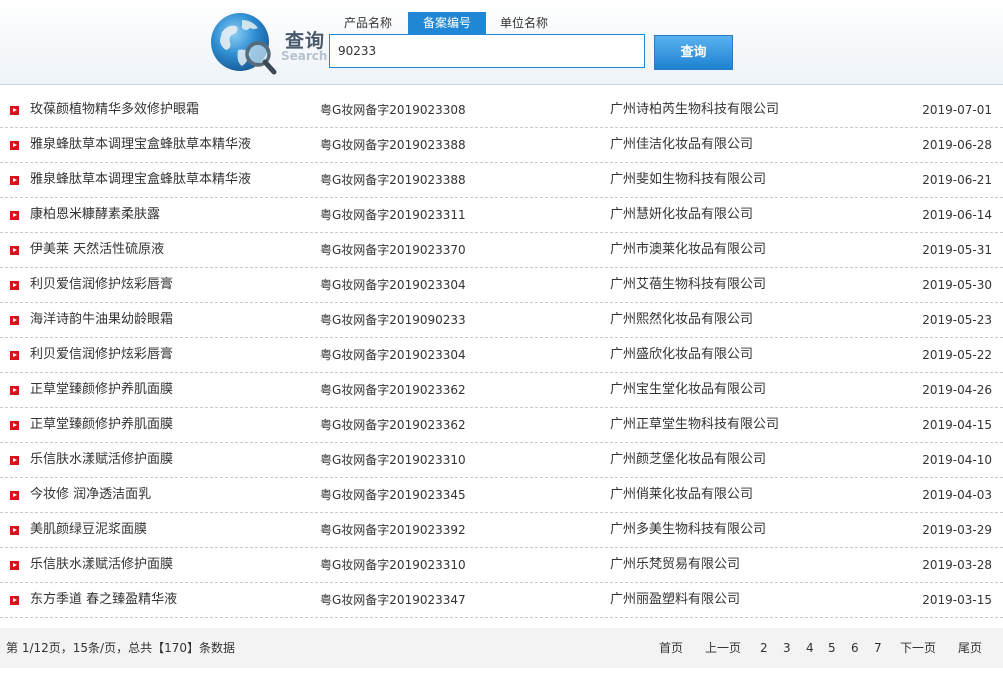 Image resolution: width=1003 pixels, height=684 pixels. What do you see at coordinates (688, 389) in the screenshot?
I see `company-name: 广州宝生堂化妆品有限公司` at bounding box center [688, 389].